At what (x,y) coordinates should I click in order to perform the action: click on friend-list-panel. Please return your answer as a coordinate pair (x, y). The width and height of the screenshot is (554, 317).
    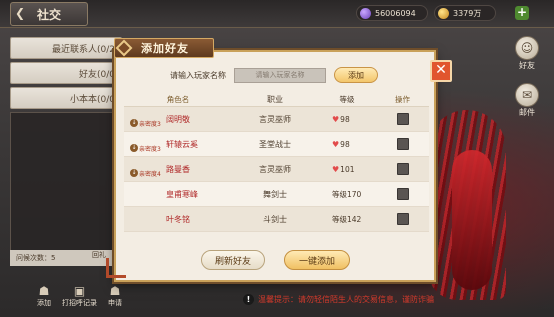
    Looking at the image, I should click on (66, 187).